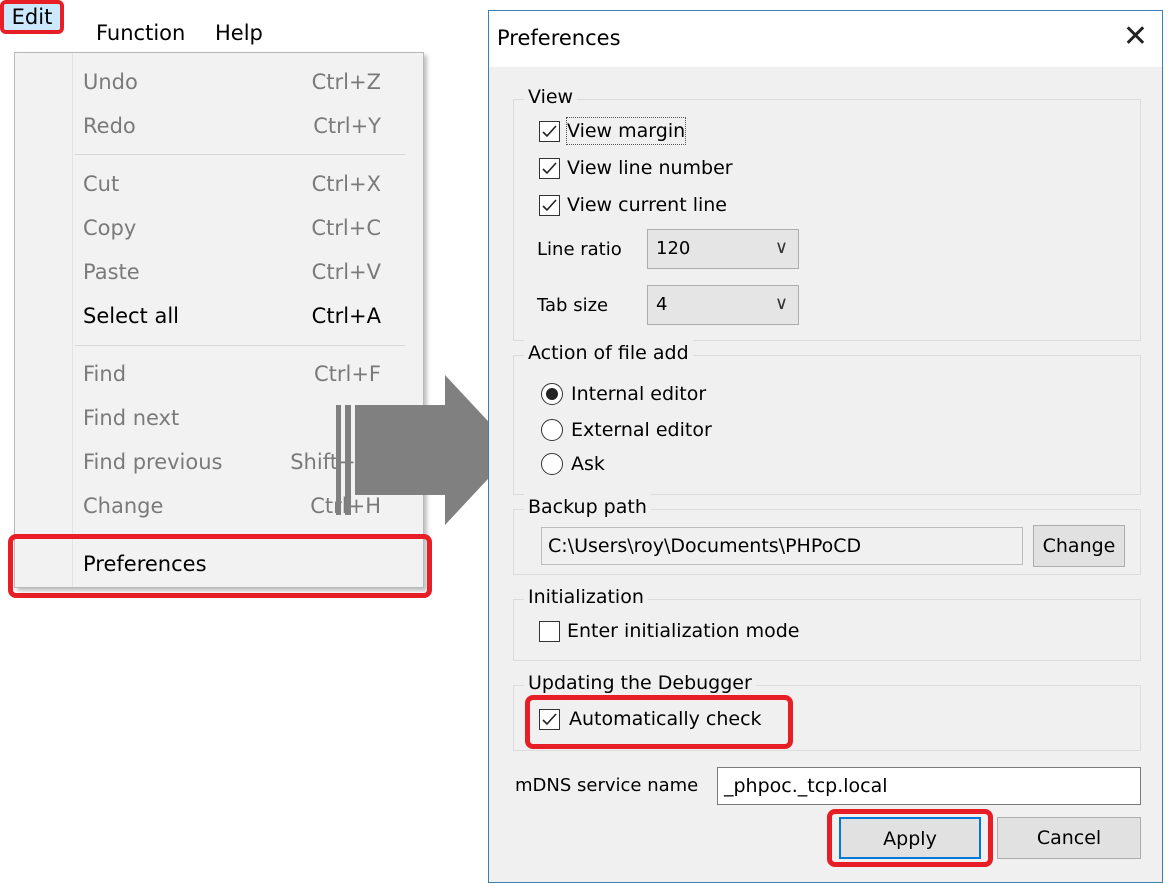 Image resolution: width=1171 pixels, height=883 pixels. What do you see at coordinates (549, 631) in the screenshot?
I see `enter-init-mode-checkbox` at bounding box center [549, 631].